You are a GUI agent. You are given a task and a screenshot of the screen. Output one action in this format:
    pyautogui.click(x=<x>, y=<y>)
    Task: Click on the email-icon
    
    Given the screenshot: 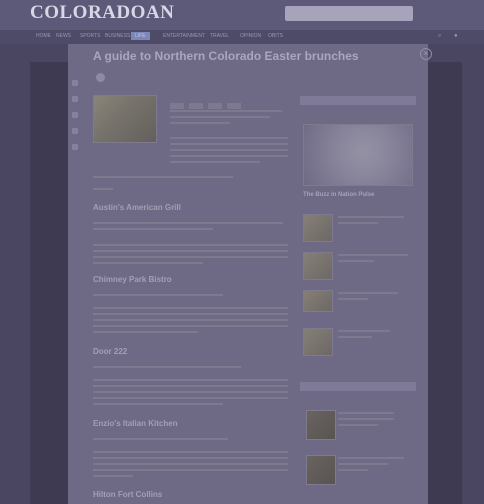 What is the action you would take?
    pyautogui.click(x=75, y=115)
    